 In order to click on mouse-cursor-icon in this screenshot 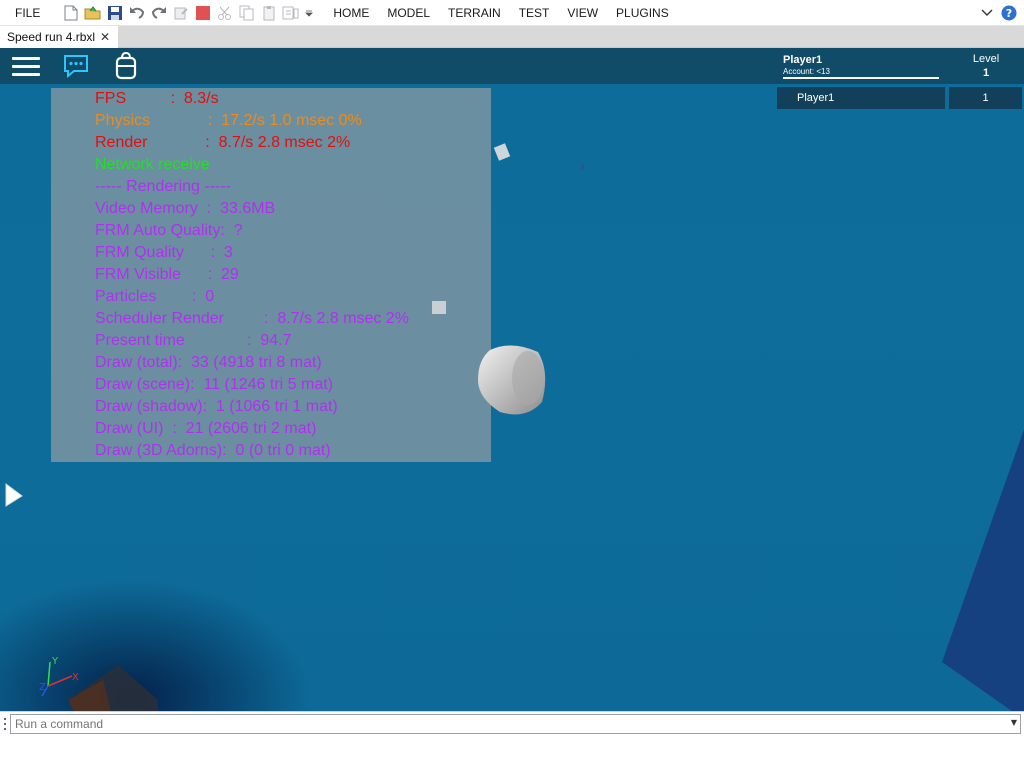, I will do `click(14, 495)`.